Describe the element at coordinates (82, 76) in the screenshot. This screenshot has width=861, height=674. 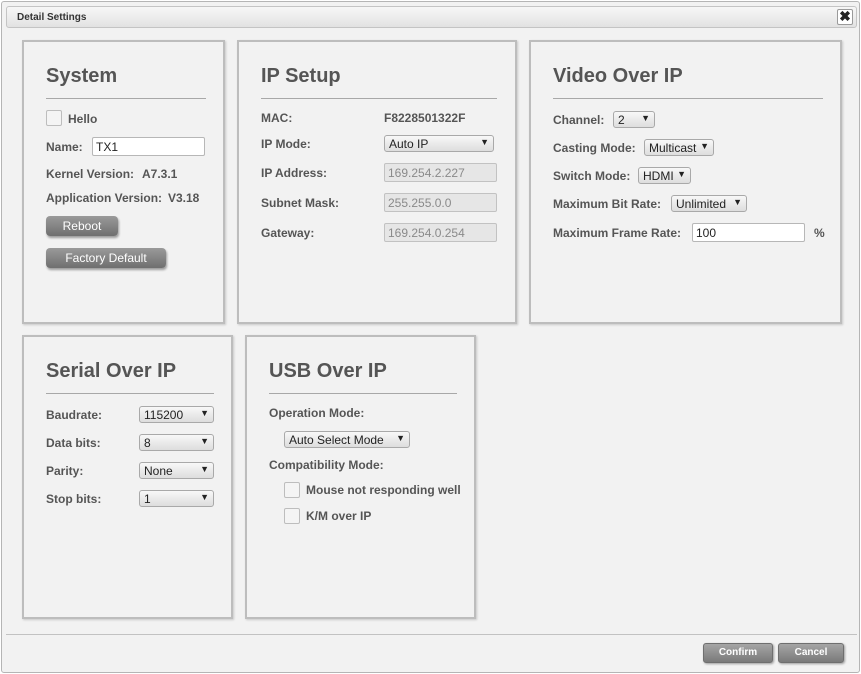
I see `system-heading: System` at that location.